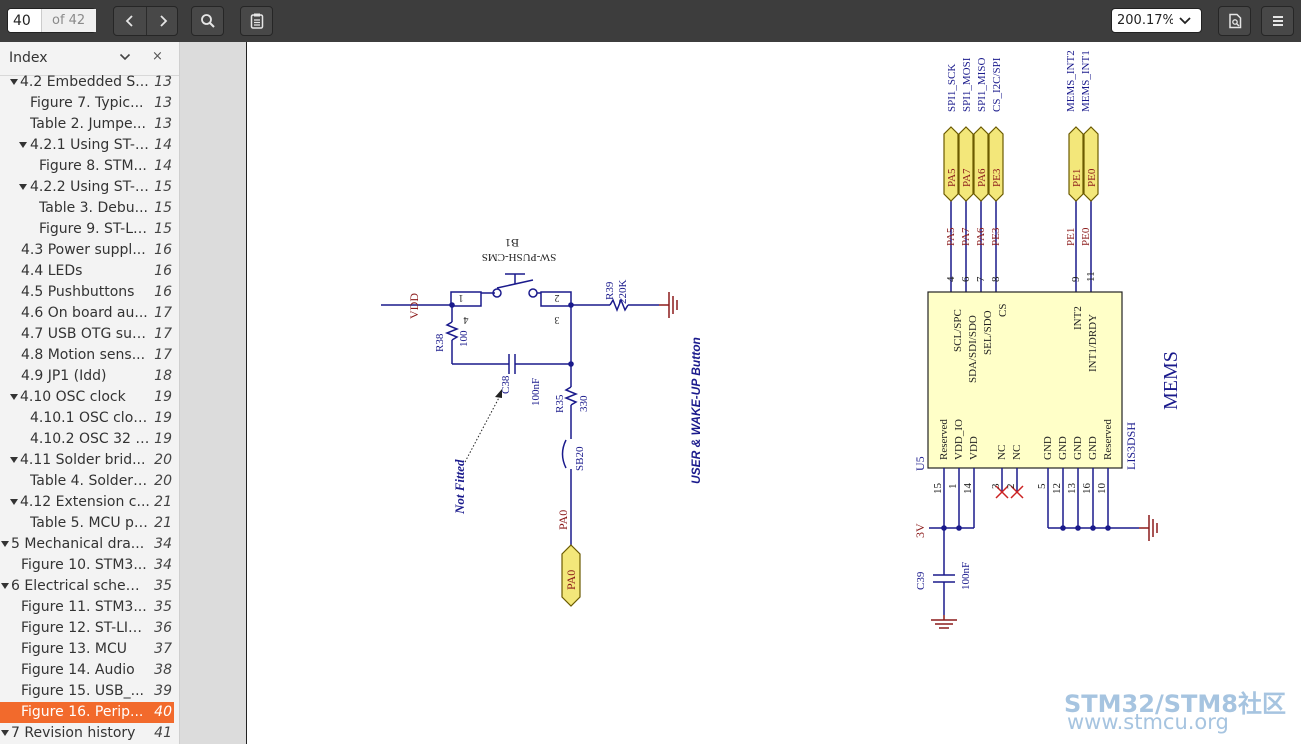 The width and height of the screenshot is (1301, 744). Describe the element at coordinates (996, 236) in the screenshot. I see `wire-net-pe3: PE3` at that location.